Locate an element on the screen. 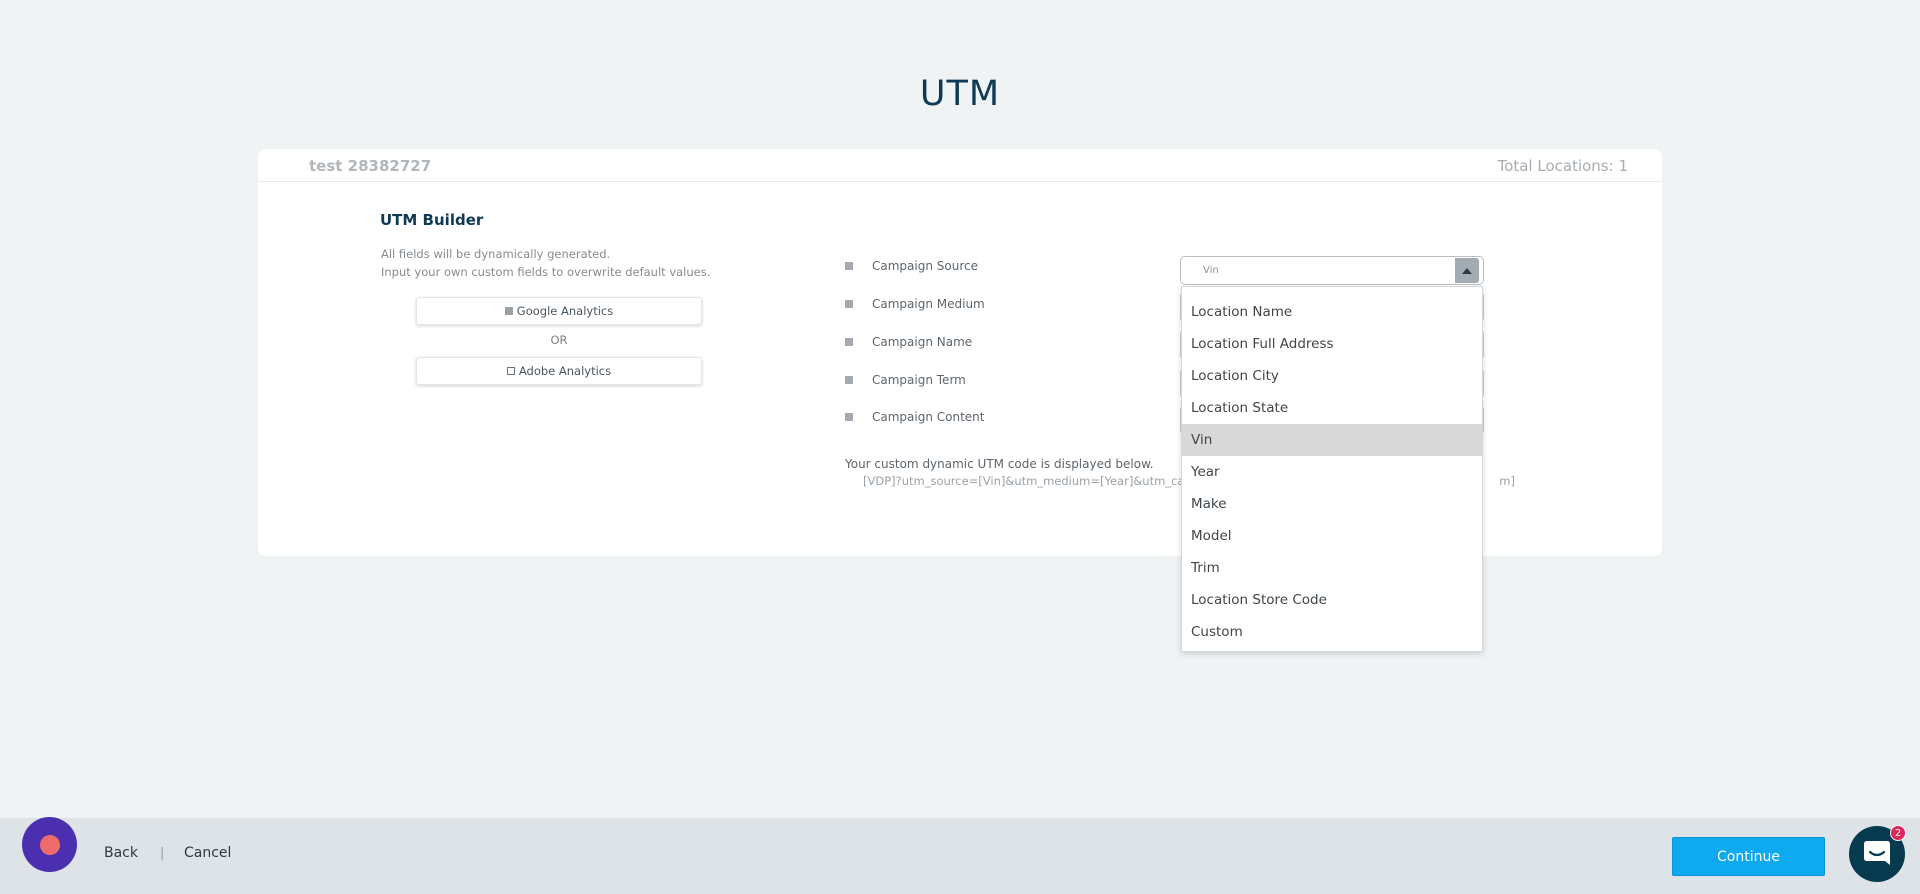 This screenshot has height=894, width=1920. bot-dot-icon is located at coordinates (49, 844).